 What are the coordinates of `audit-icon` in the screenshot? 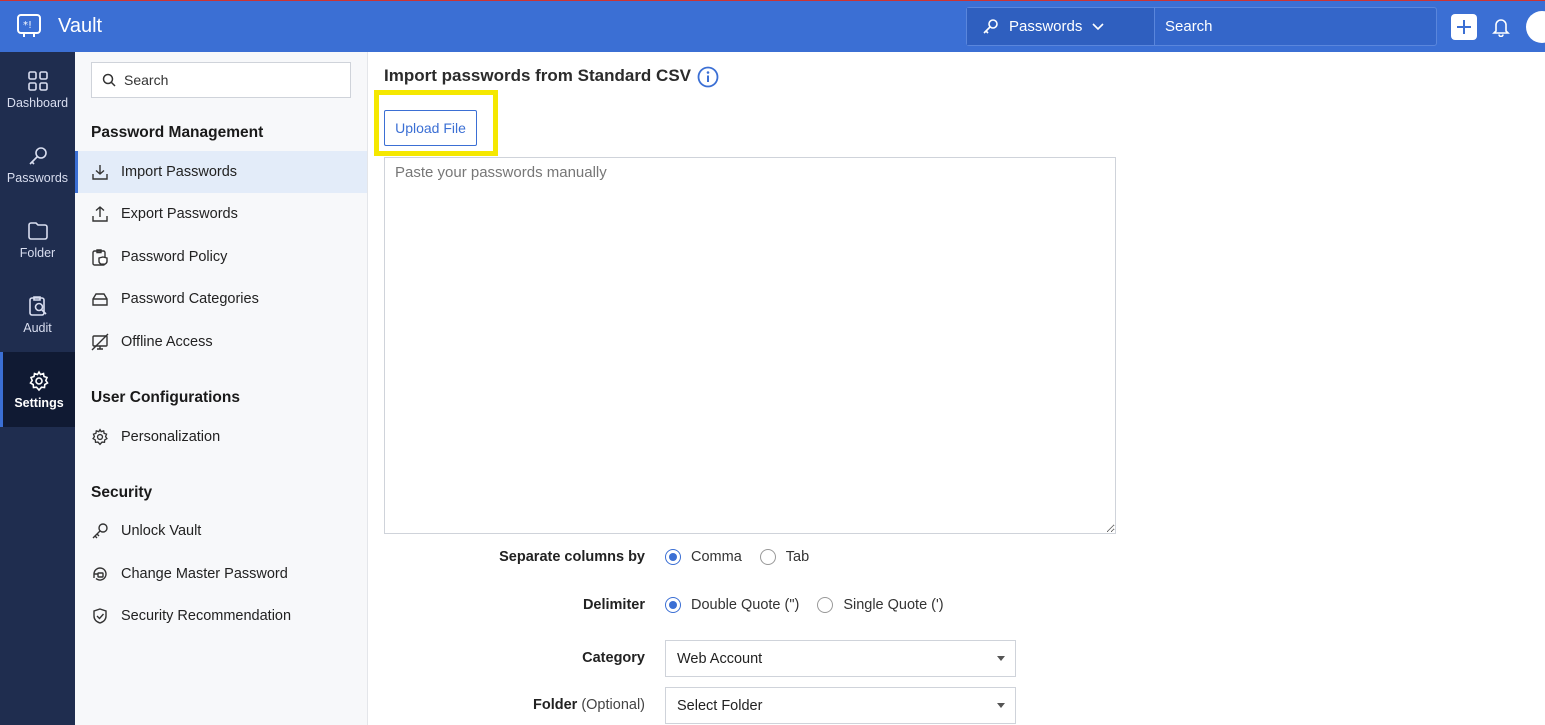 It's located at (38, 306).